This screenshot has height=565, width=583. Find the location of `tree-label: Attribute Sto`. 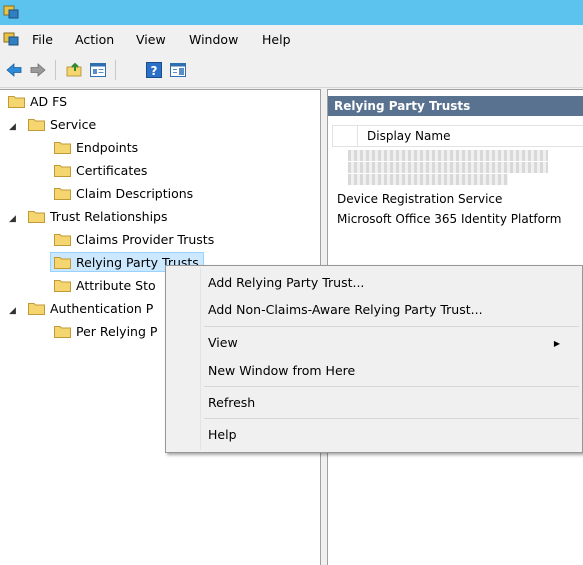

tree-label: Attribute Sto is located at coordinates (116, 285).